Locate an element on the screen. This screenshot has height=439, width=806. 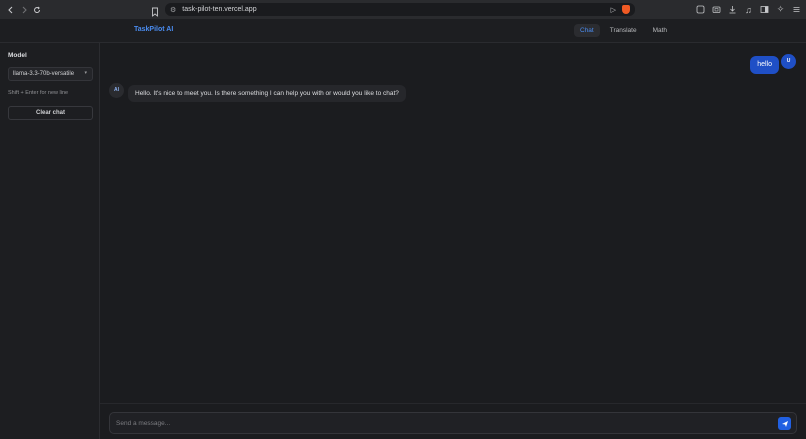
chevron-down-icon: ▾ is located at coordinates (85, 73).